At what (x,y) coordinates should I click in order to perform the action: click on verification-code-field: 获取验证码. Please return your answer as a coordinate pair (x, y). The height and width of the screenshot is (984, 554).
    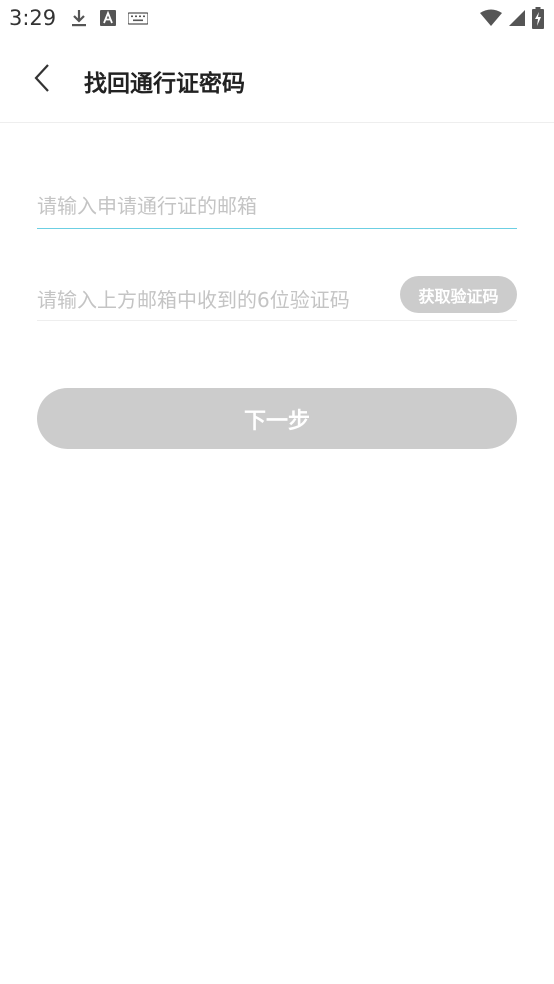
    Looking at the image, I should click on (277, 296).